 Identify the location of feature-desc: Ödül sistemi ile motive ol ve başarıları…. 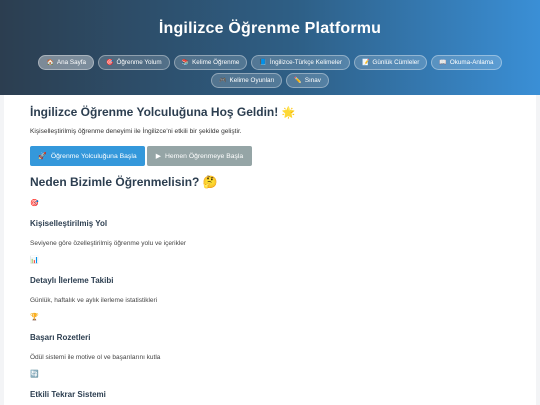
(95, 357).